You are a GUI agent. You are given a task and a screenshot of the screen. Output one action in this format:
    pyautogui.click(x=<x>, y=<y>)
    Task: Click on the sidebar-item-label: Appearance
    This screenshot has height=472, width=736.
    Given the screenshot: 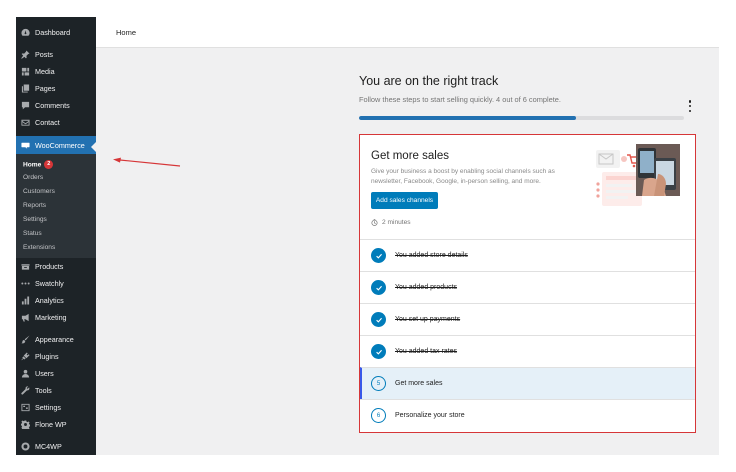 What is the action you would take?
    pyautogui.click(x=54, y=339)
    